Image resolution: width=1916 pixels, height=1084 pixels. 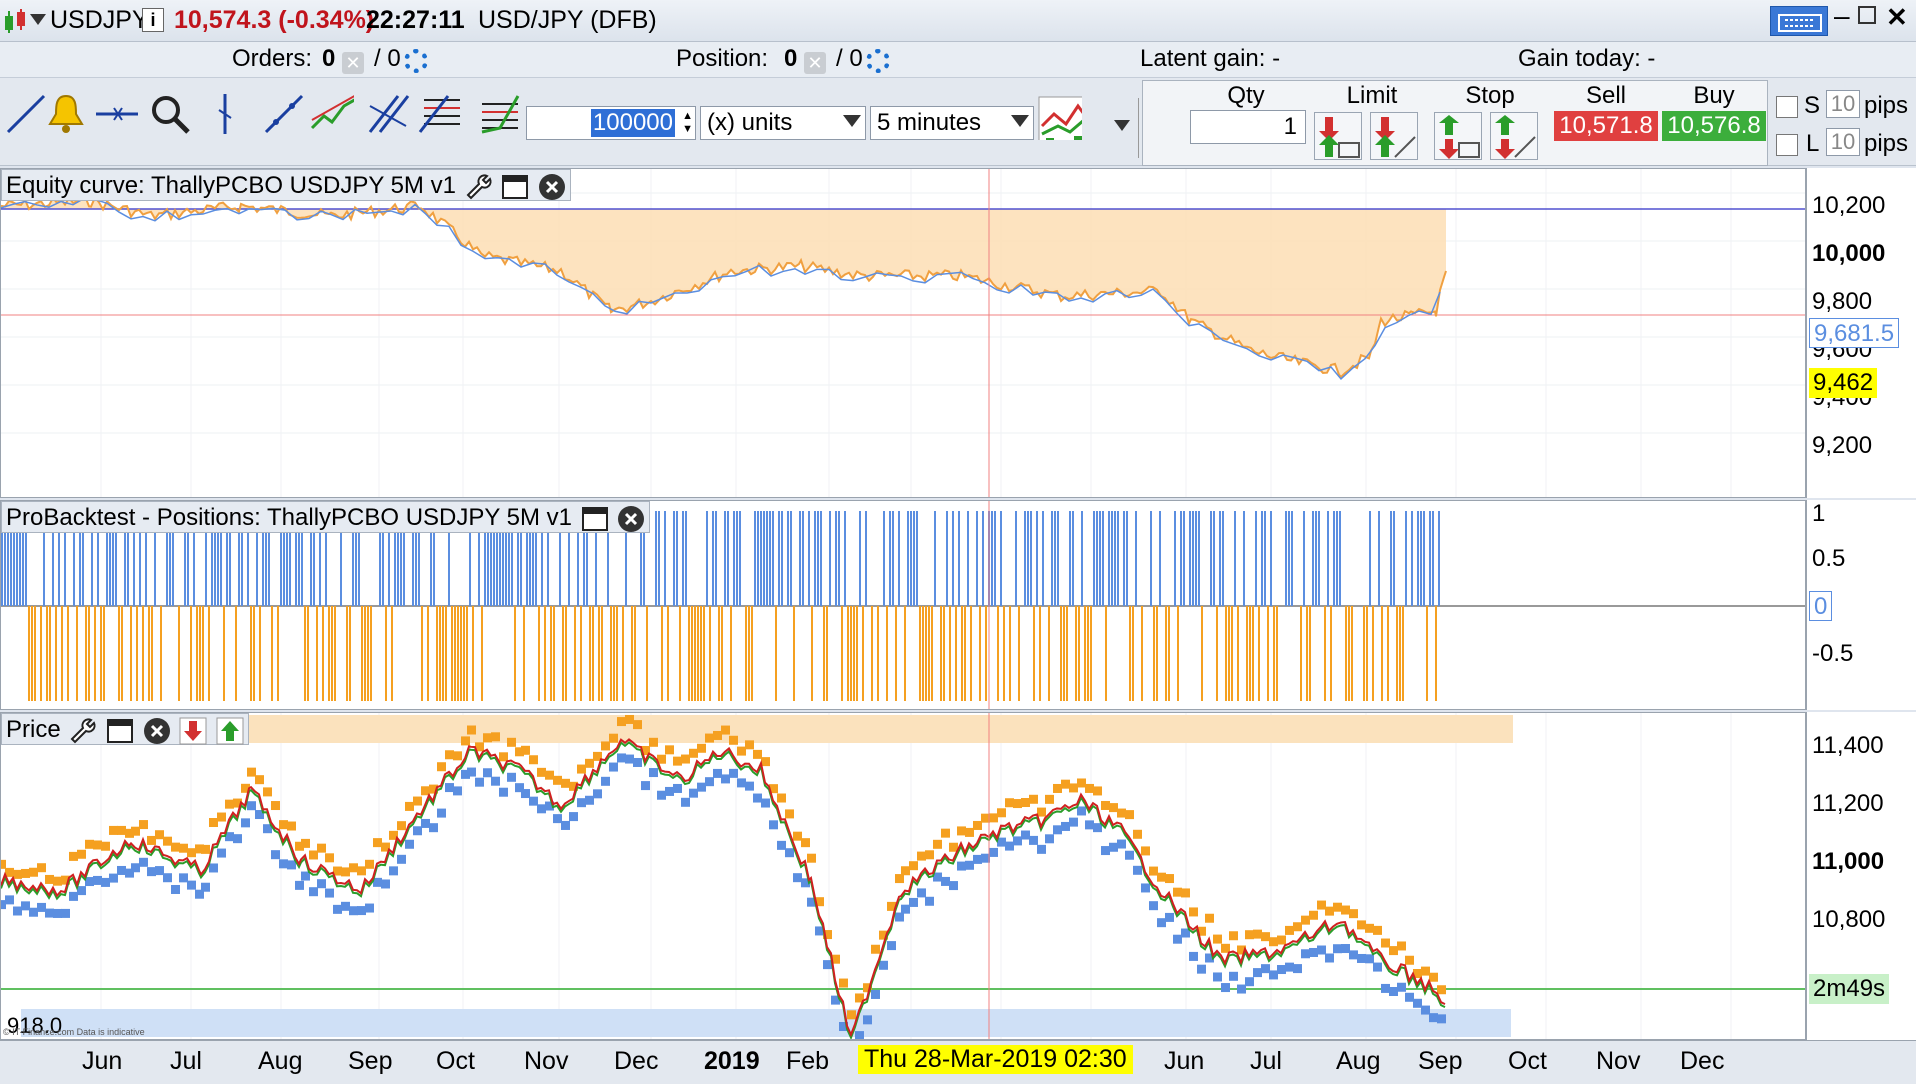 I want to click on equity-window-icon, so click(x=515, y=187).